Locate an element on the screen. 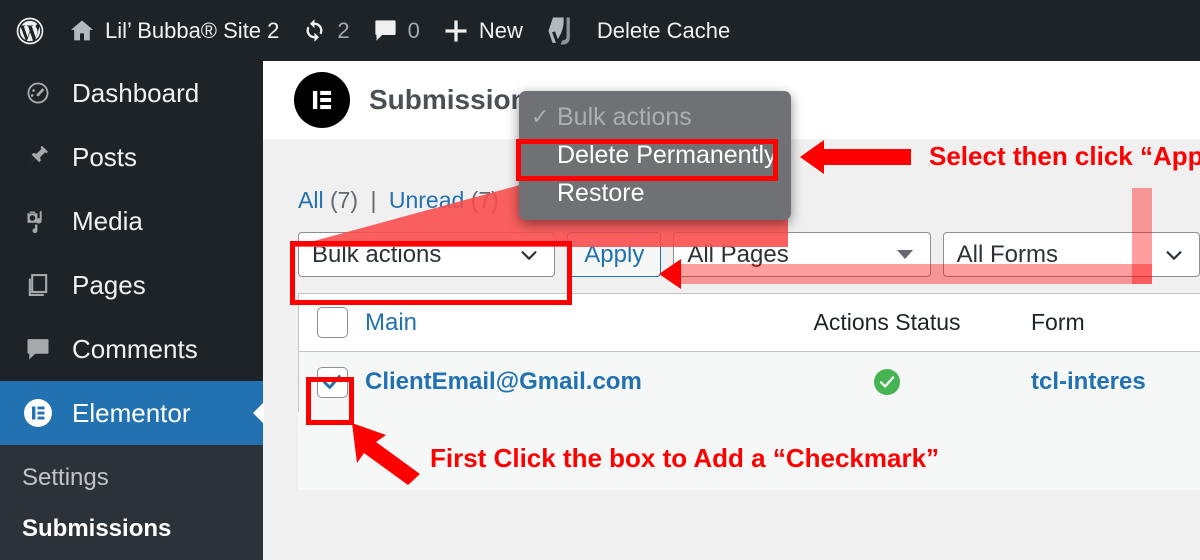 The height and width of the screenshot is (560, 1200). bulk-actions-select: Bulk actions is located at coordinates (427, 254).